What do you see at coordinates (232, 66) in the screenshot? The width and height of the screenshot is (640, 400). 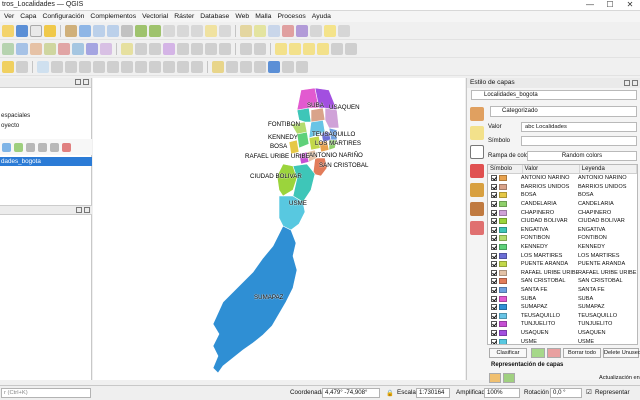 I see `diagram-icon` at bounding box center [232, 66].